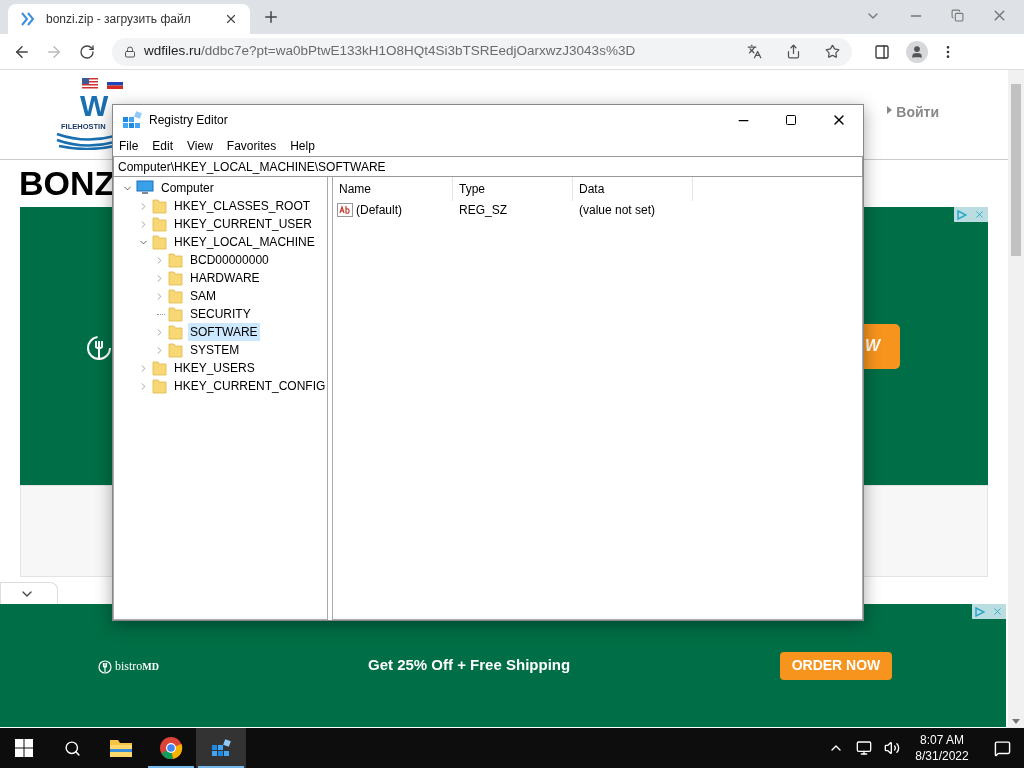 The height and width of the screenshot is (768, 1024). What do you see at coordinates (791, 120) in the screenshot?
I see `maximize-icon` at bounding box center [791, 120].